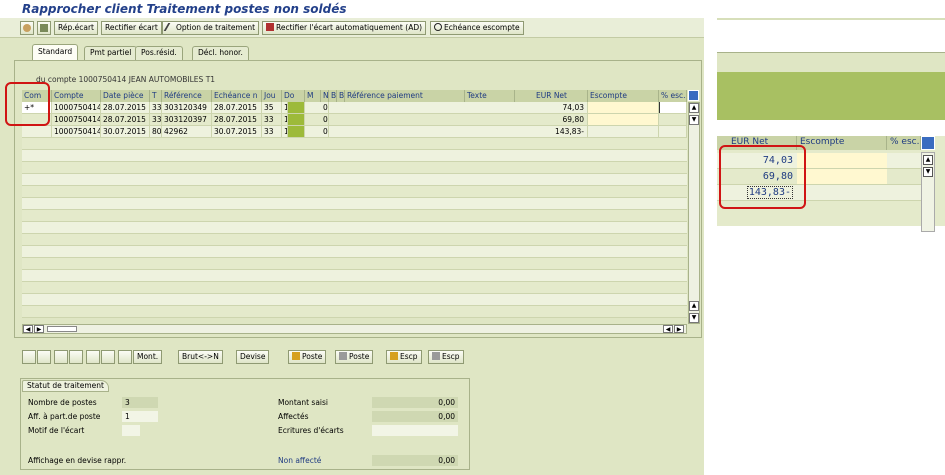  Describe the element at coordinates (446, 357) in the screenshot. I see `escp-deactivate-button: Escp` at that location.